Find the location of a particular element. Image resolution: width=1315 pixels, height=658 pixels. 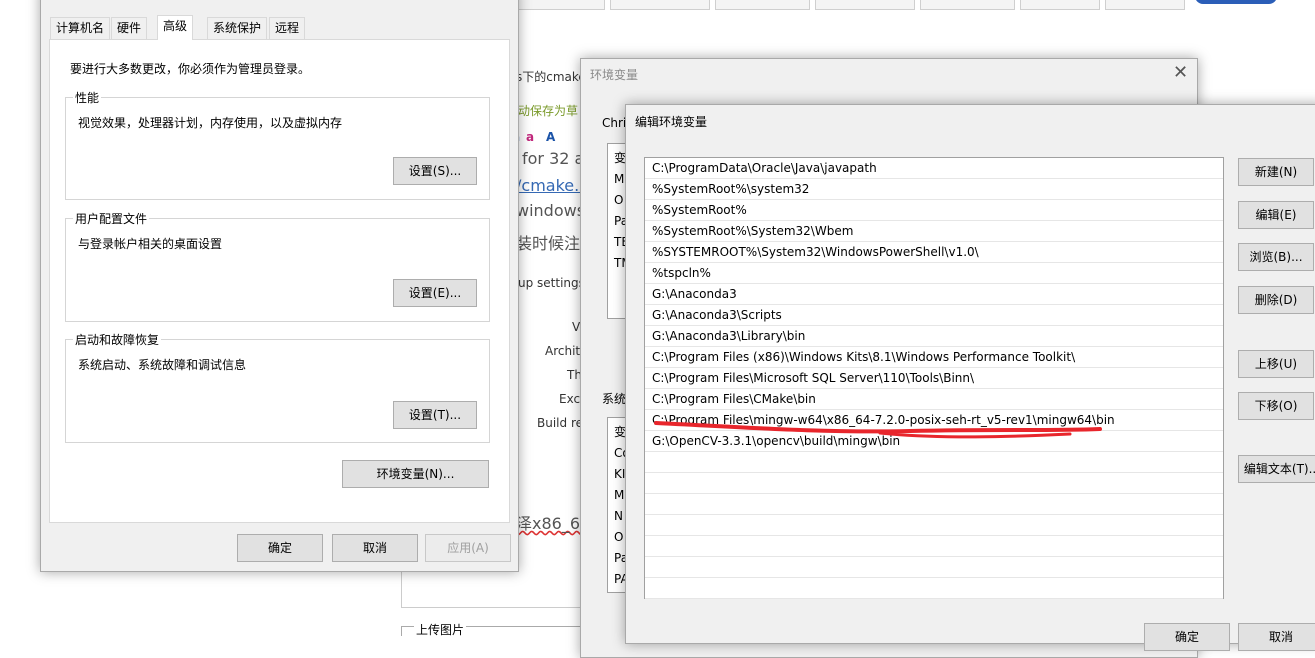

performance-title: 性能 is located at coordinates (87, 97).